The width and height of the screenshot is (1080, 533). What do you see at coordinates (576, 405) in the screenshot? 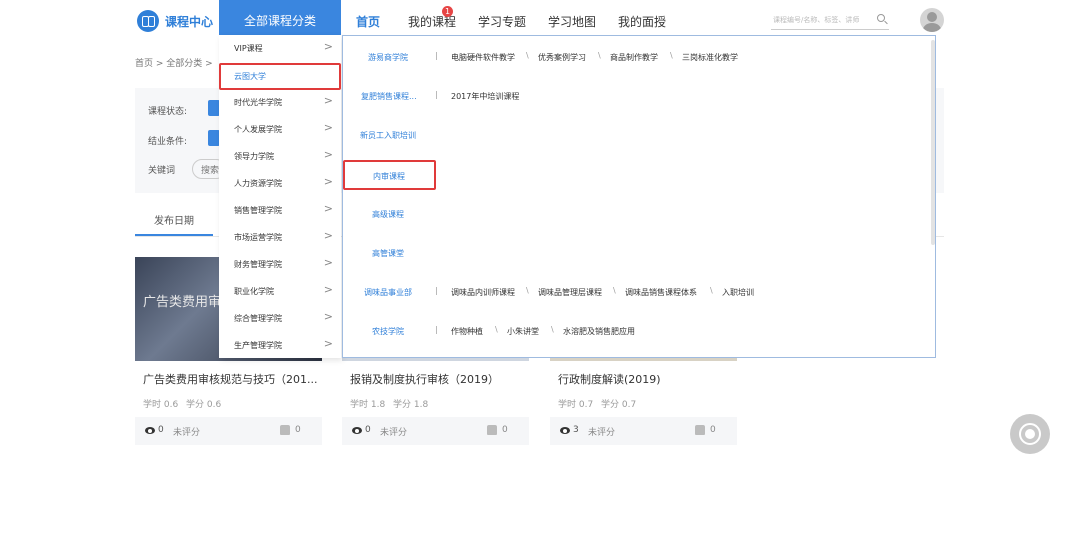
I see `course-hours: 学时 0.7` at bounding box center [576, 405].